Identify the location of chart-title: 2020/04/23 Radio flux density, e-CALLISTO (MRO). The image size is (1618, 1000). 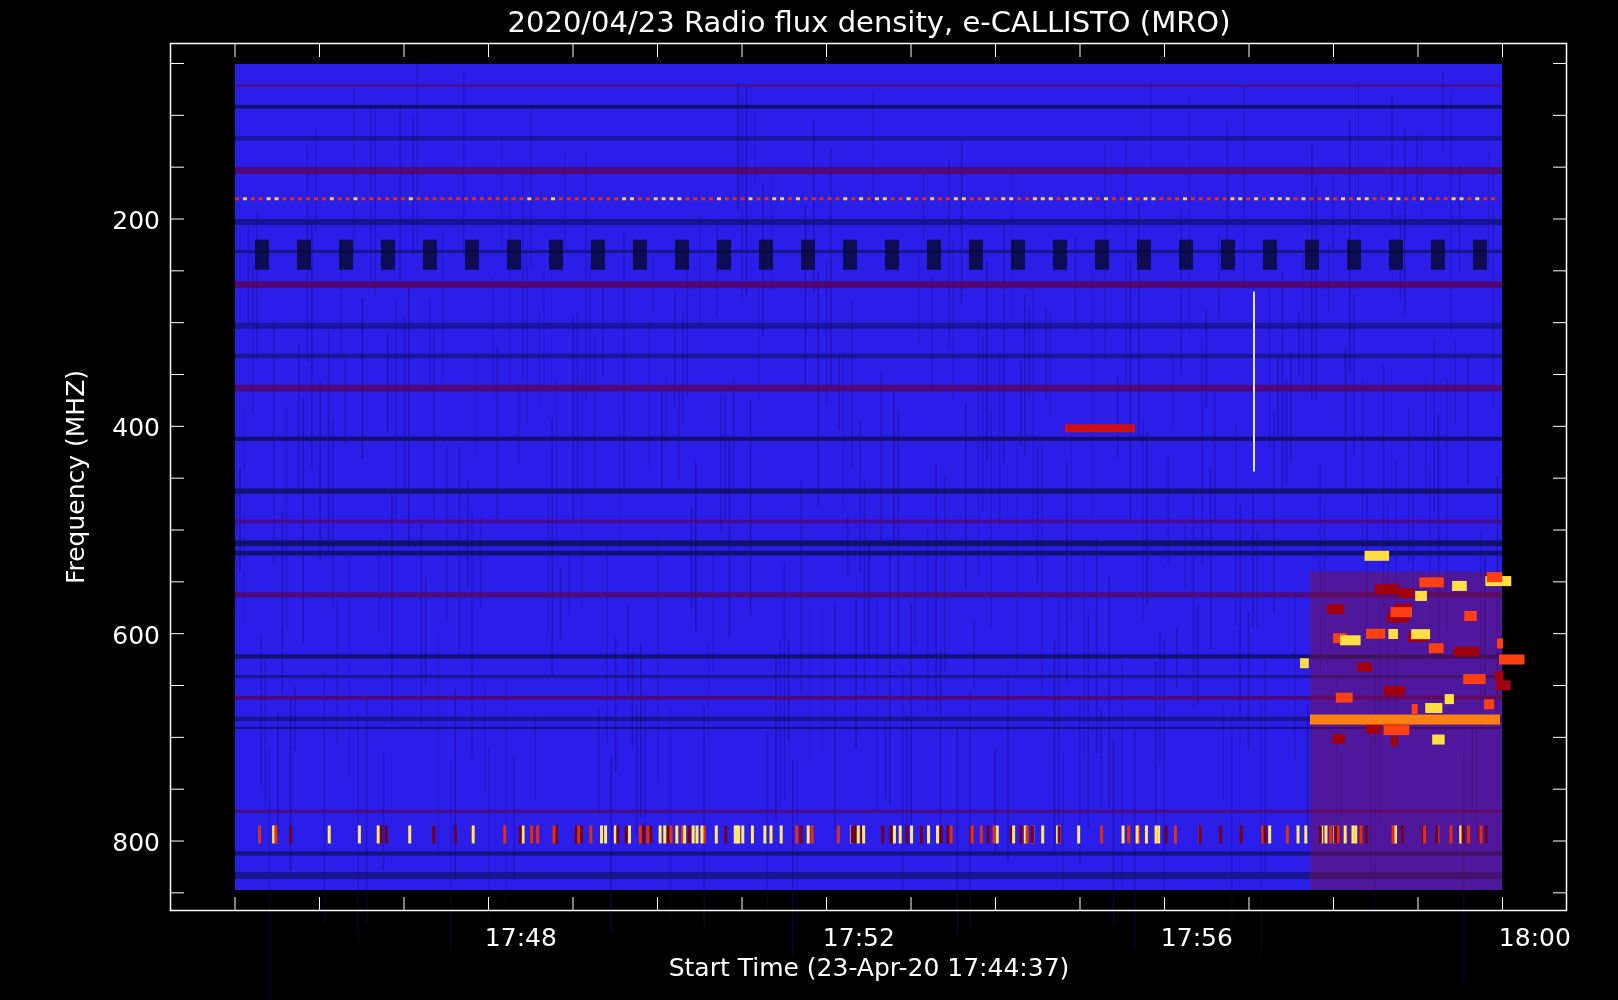
(869, 22).